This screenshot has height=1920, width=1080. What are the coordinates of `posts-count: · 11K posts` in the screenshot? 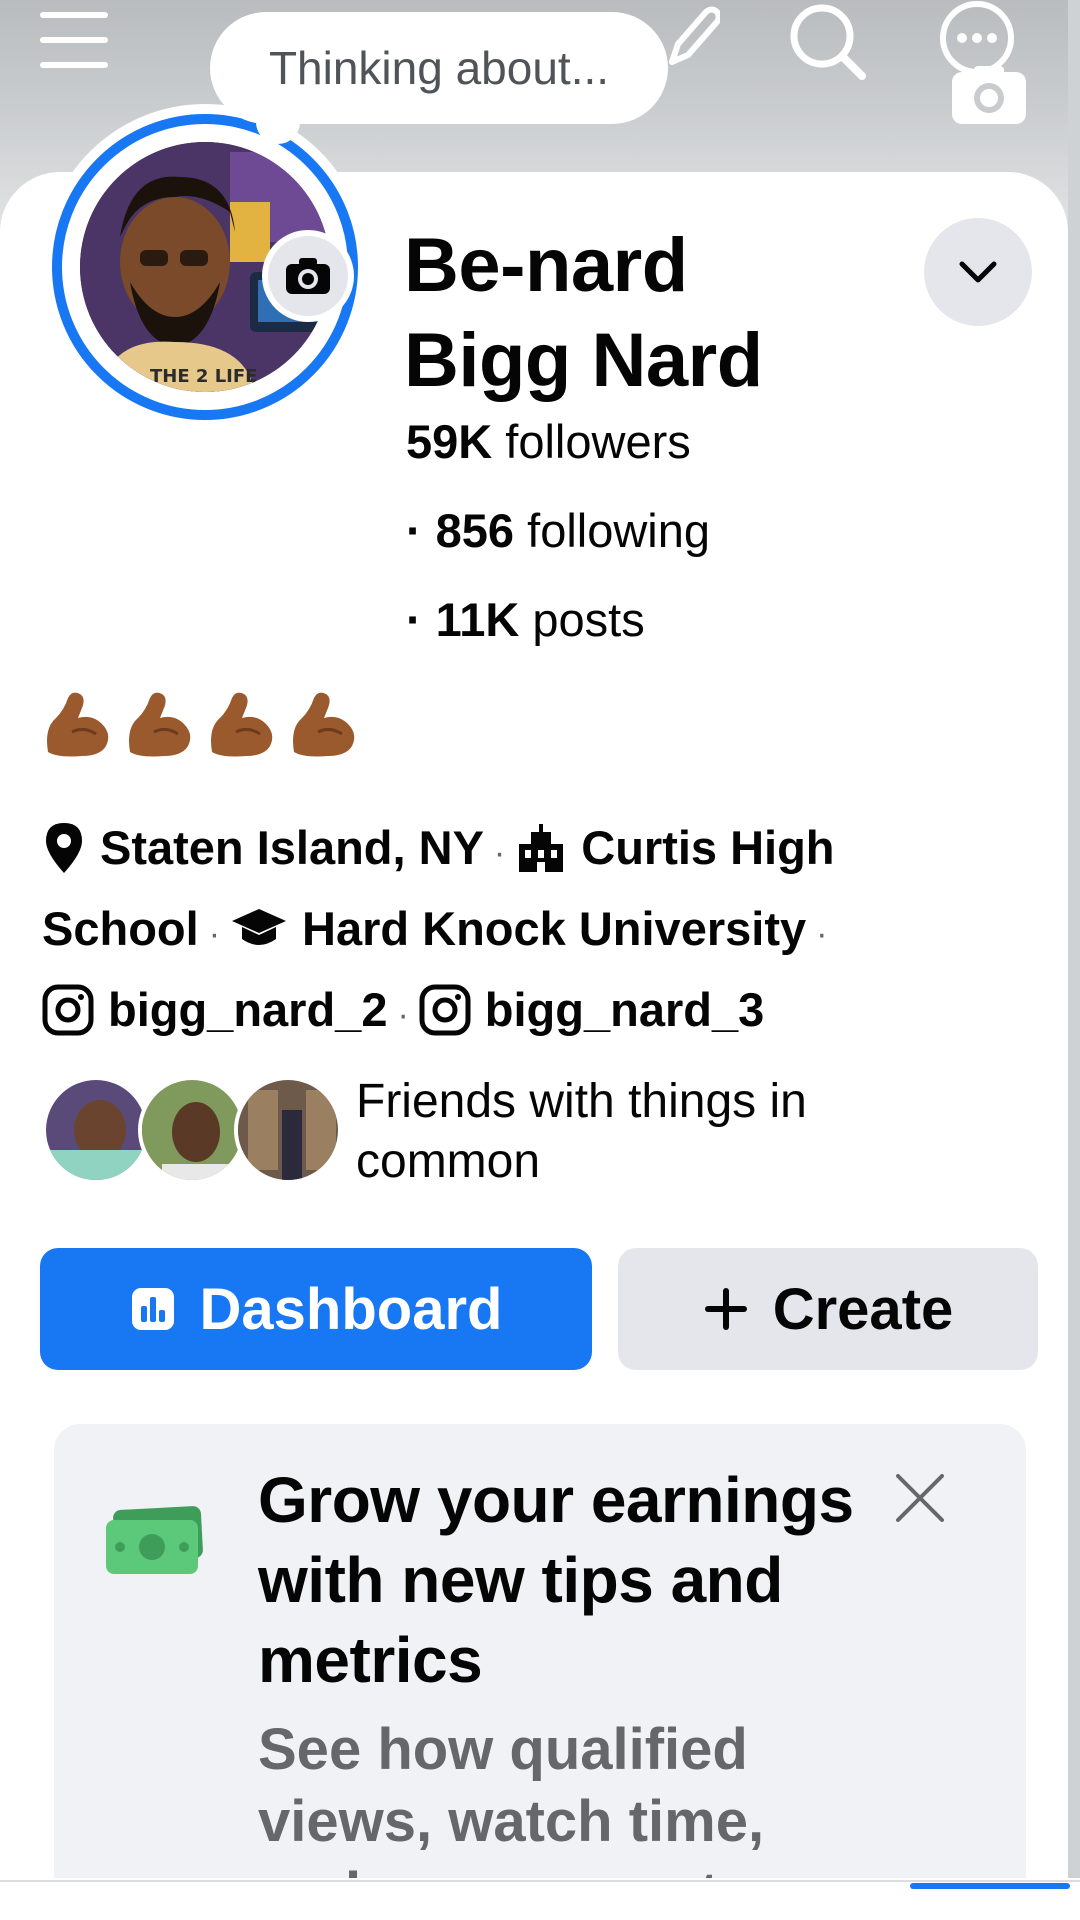 It's located at (525, 620).